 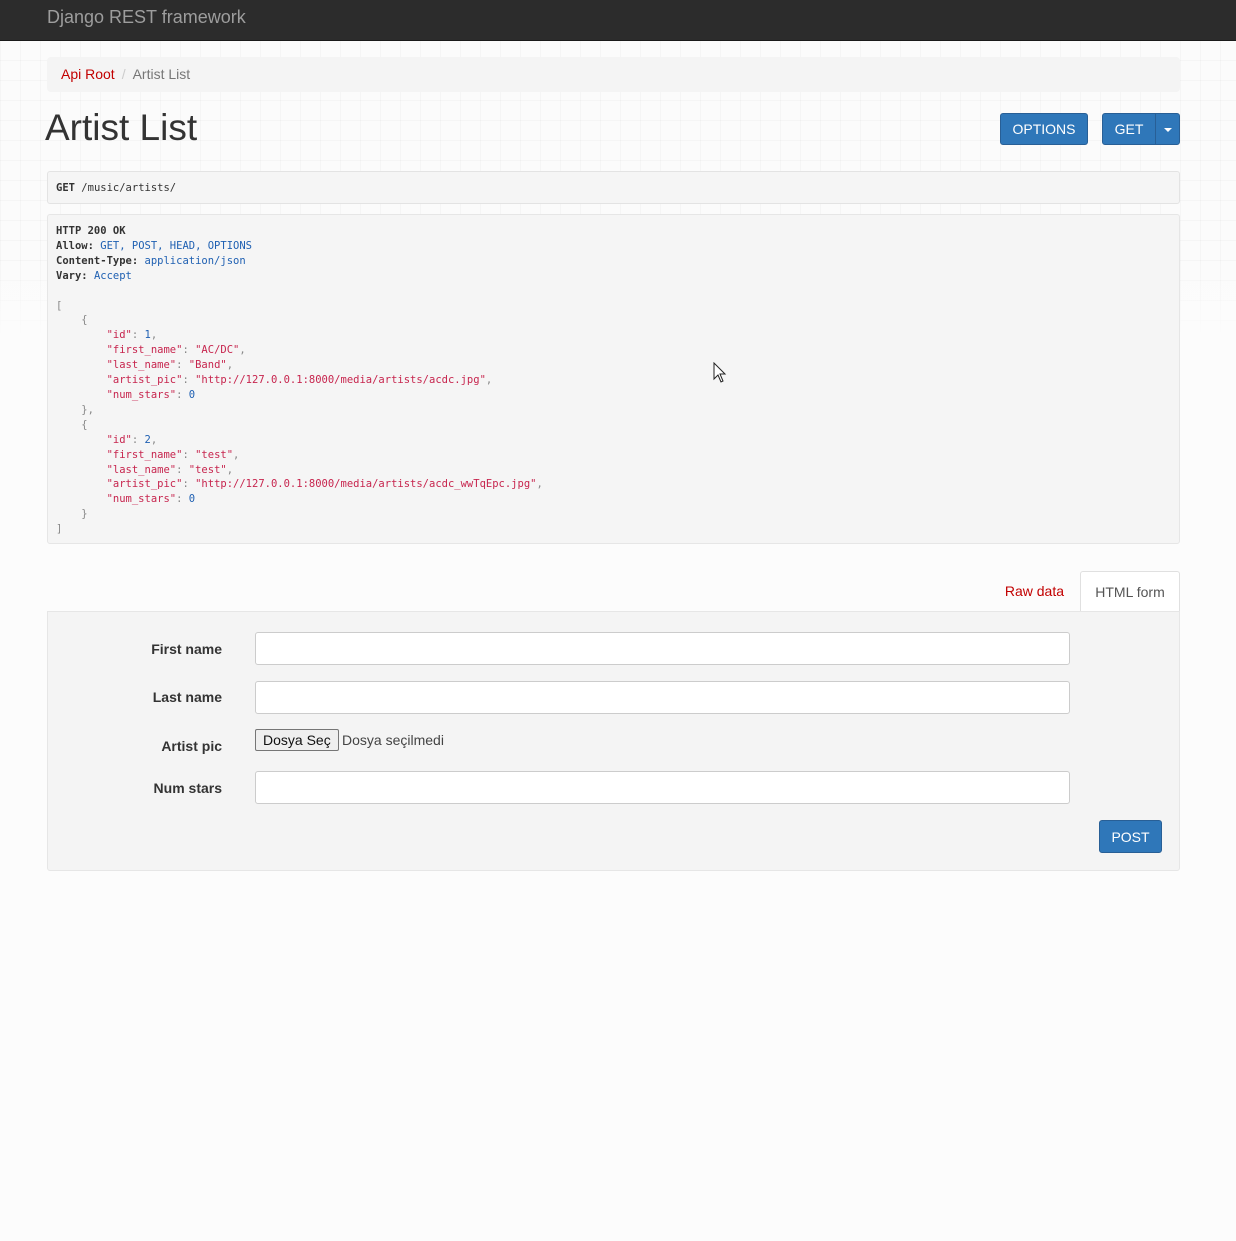 I want to click on first-name-label: First name, so click(x=186, y=649).